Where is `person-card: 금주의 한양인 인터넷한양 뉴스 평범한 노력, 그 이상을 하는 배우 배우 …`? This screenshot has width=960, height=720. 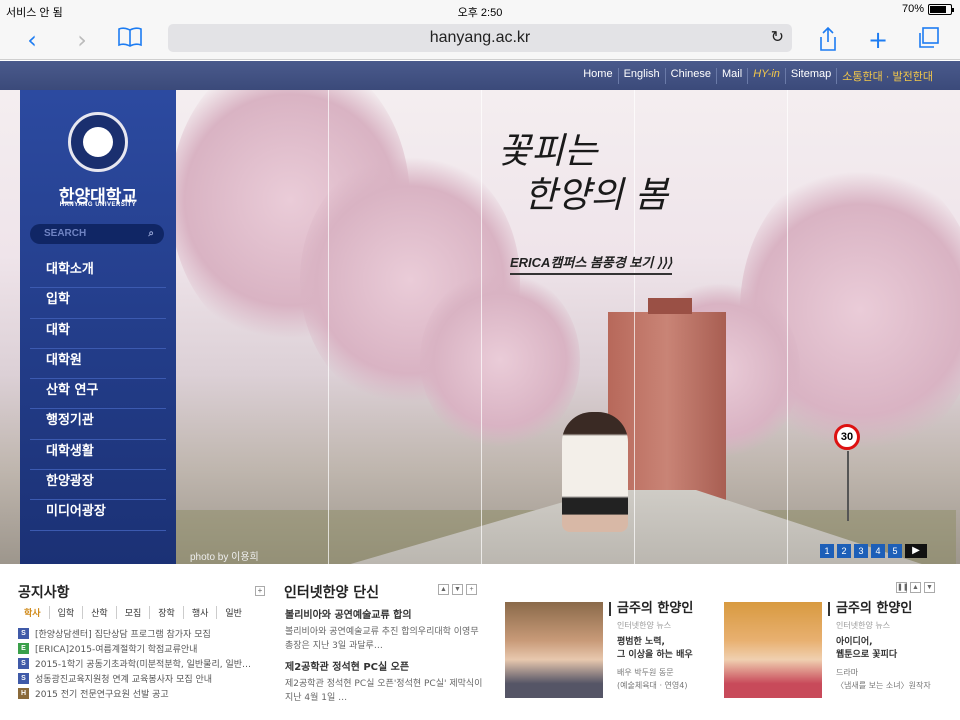 person-card: 금주의 한양인 인터넷한양 뉴스 평범한 노력, 그 이상을 하는 배우 배우 … is located at coordinates (610, 650).